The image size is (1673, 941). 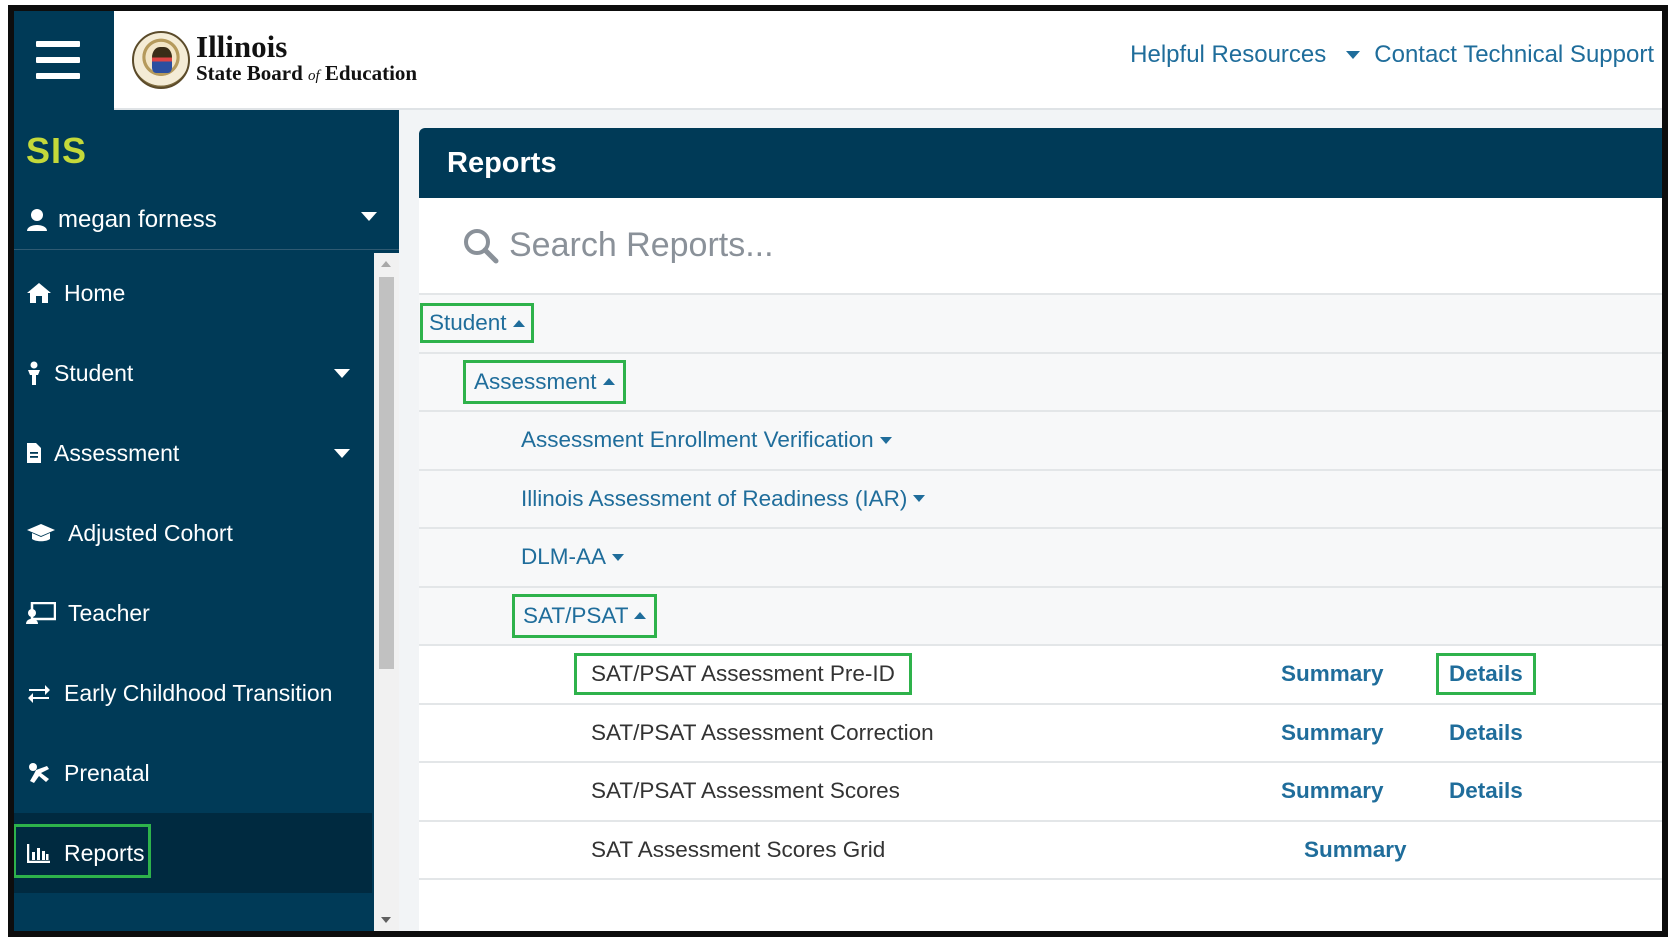 I want to click on user-icon, so click(x=37, y=219).